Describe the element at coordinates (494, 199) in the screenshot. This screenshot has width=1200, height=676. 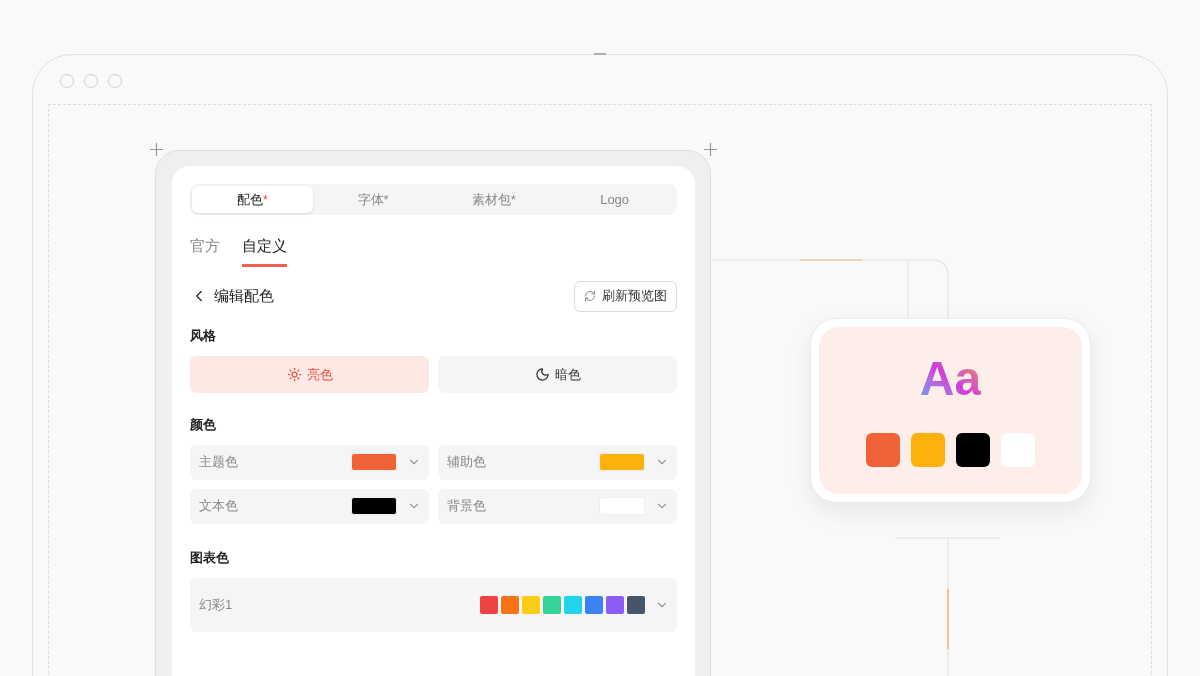
I see `tab: 素材包*` at that location.